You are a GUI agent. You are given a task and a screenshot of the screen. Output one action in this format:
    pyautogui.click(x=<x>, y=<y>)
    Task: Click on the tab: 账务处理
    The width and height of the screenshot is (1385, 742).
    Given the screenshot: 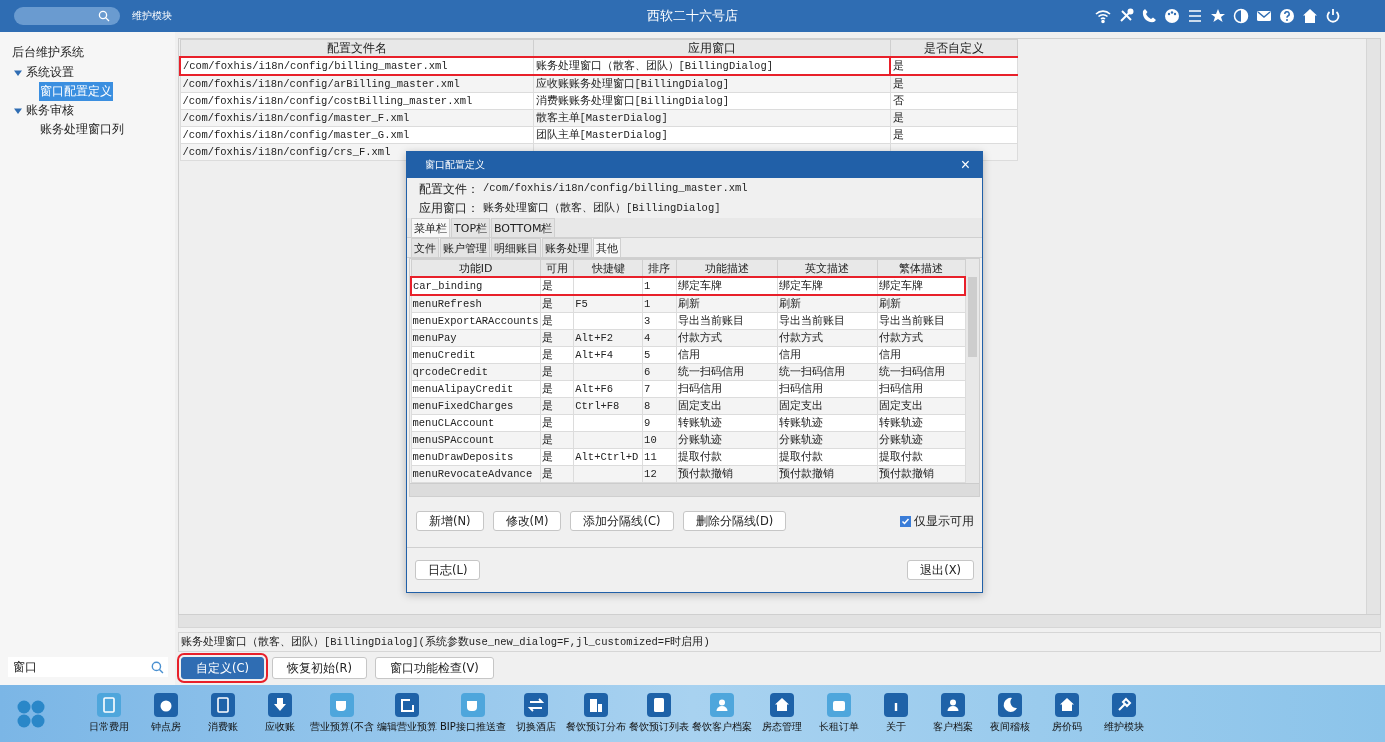 What is the action you would take?
    pyautogui.click(x=567, y=247)
    